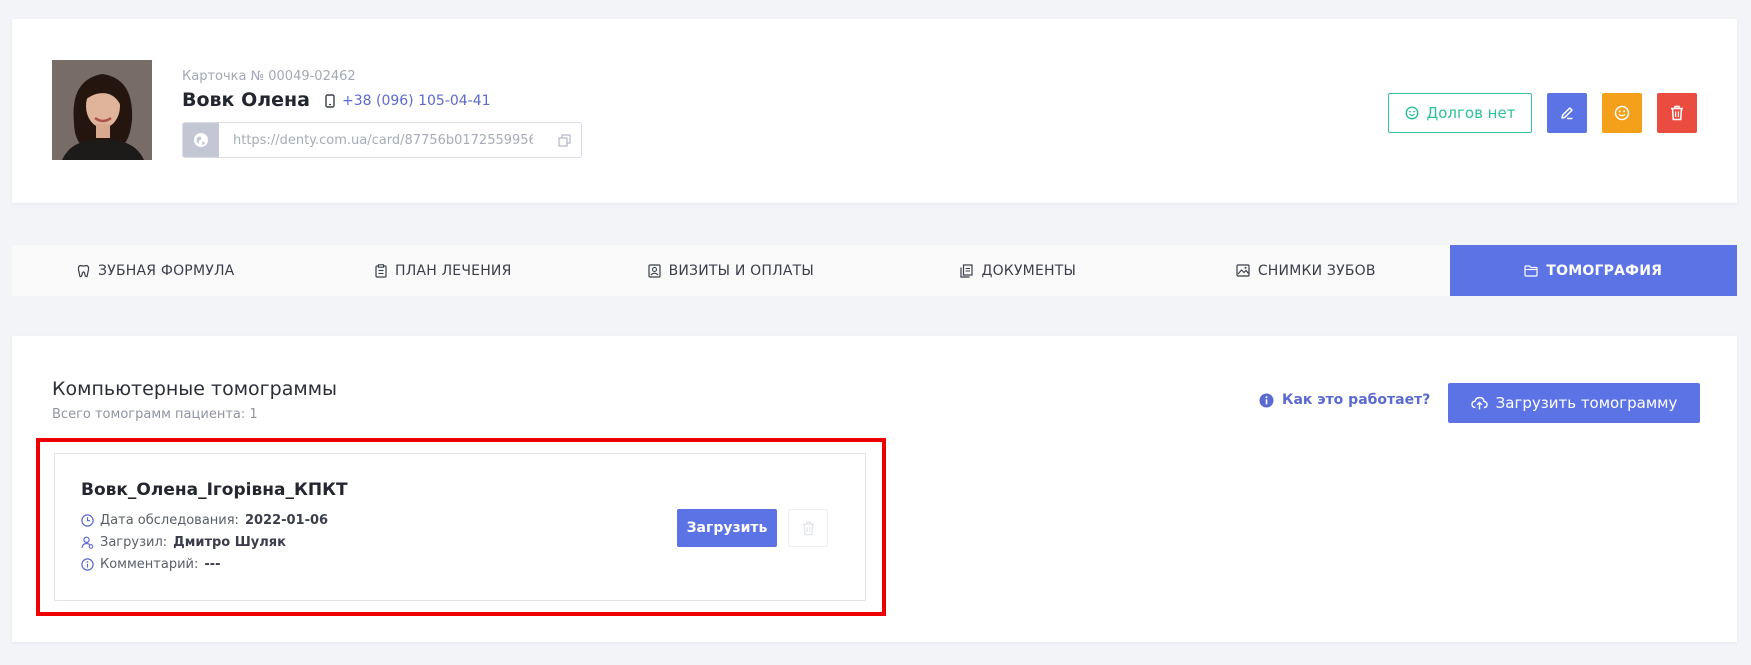 Image resolution: width=1751 pixels, height=665 pixels. What do you see at coordinates (1531, 270) in the screenshot?
I see `folder-icon` at bounding box center [1531, 270].